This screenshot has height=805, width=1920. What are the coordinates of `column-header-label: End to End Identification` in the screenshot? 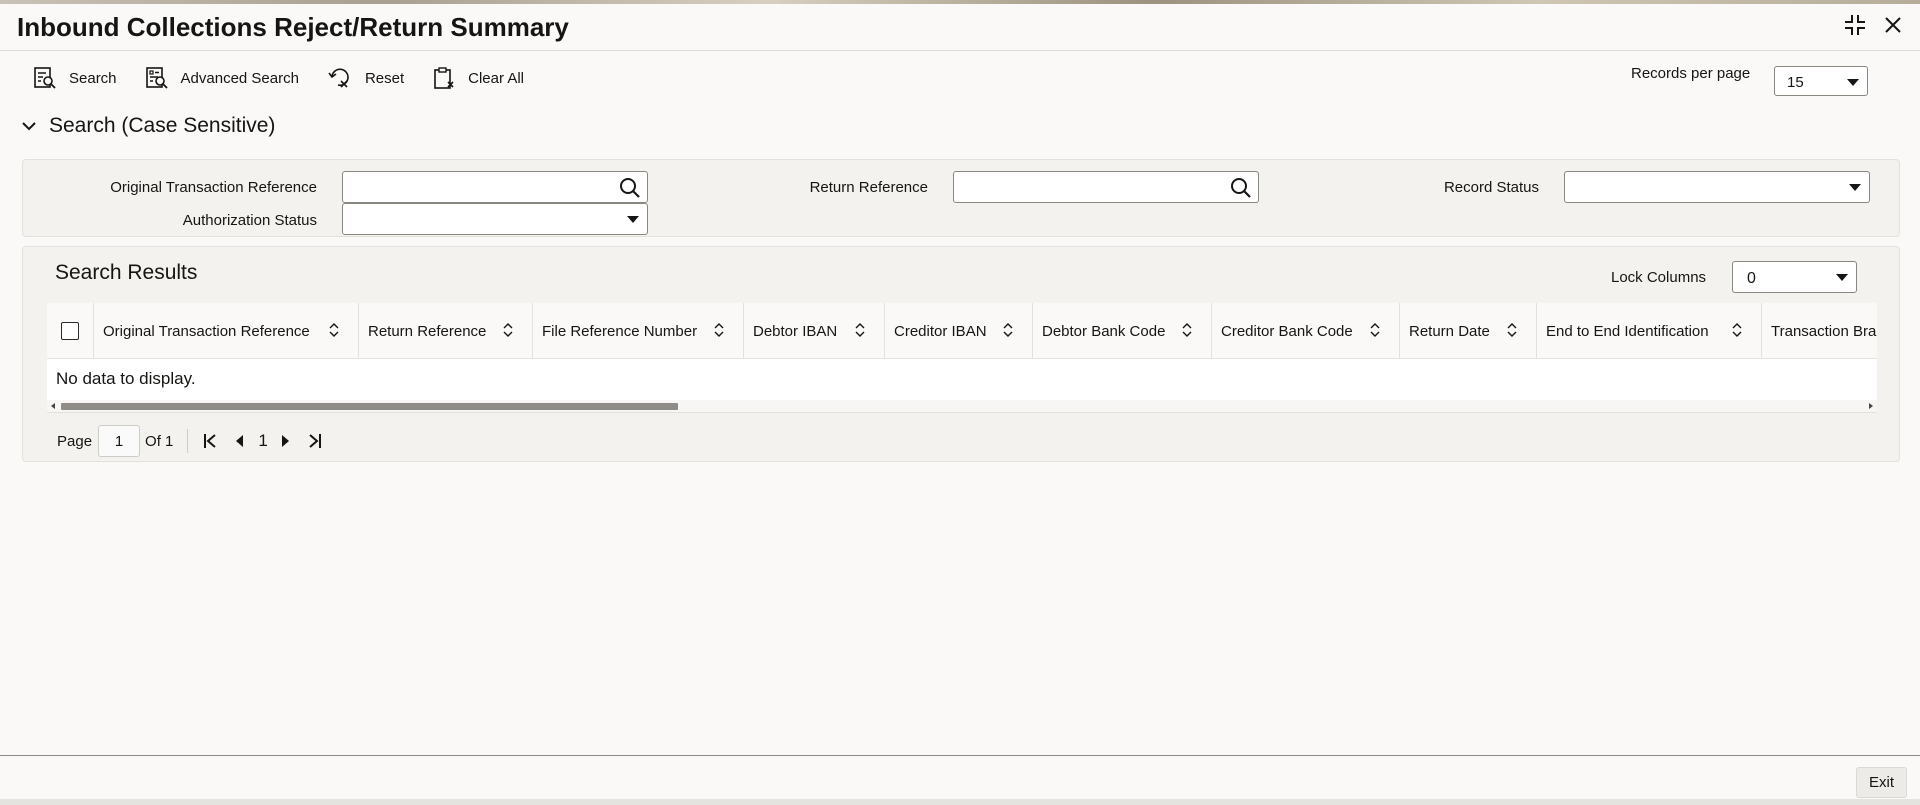 It's located at (1627, 331).